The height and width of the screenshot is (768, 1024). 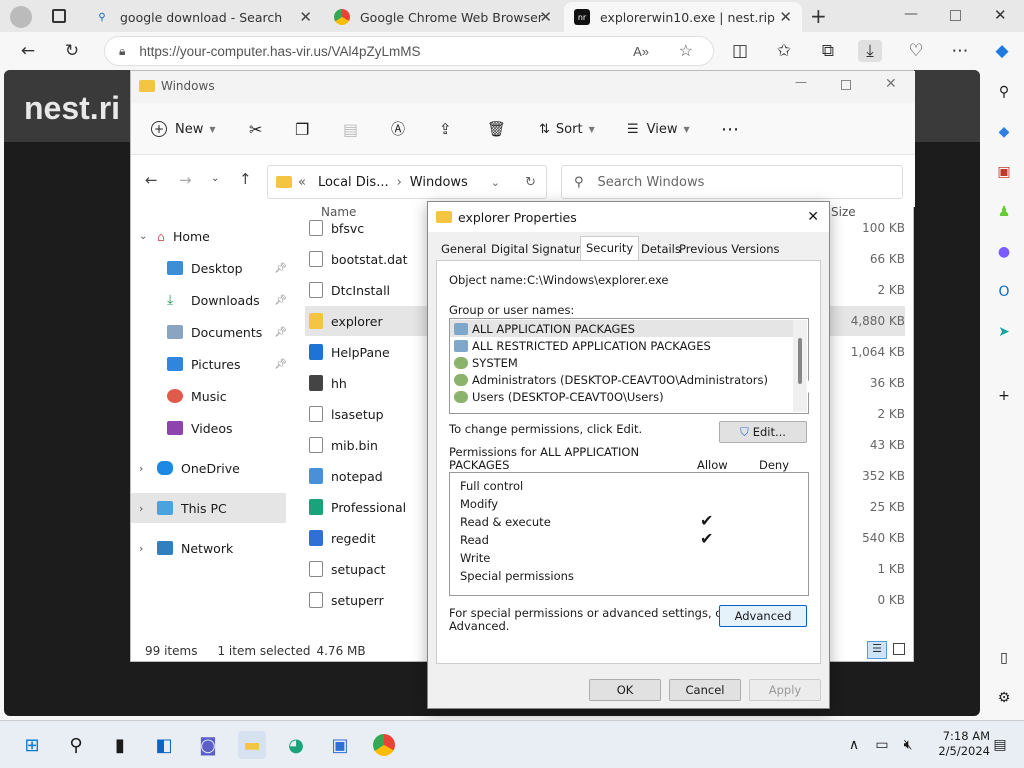 What do you see at coordinates (486, 362) in the screenshot?
I see `group-item: SYSTEM` at bounding box center [486, 362].